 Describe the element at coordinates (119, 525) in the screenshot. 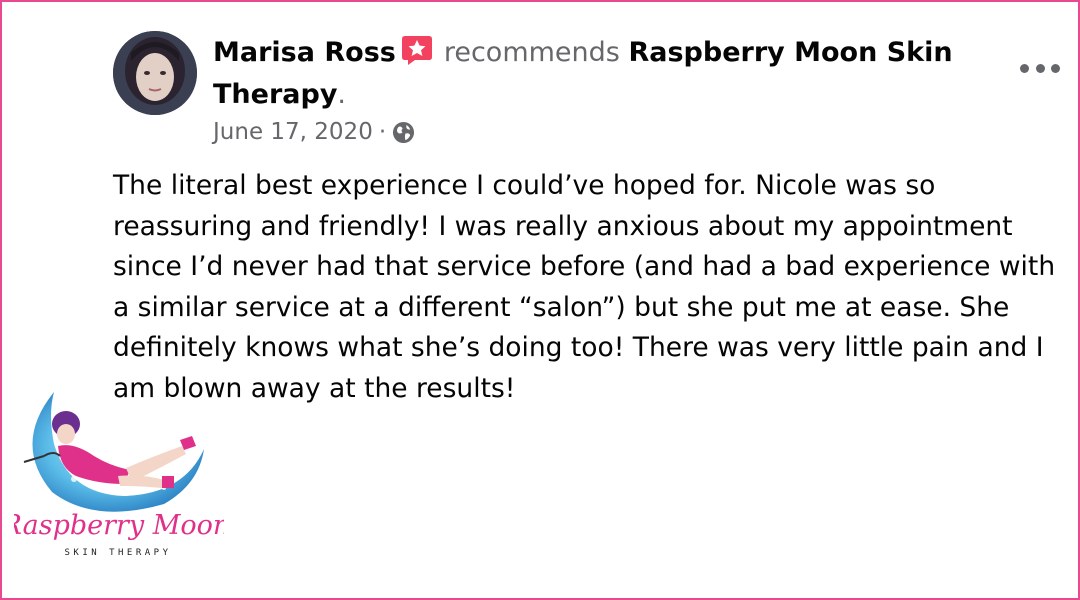

I see `logo-title: Raspberry Moon` at that location.